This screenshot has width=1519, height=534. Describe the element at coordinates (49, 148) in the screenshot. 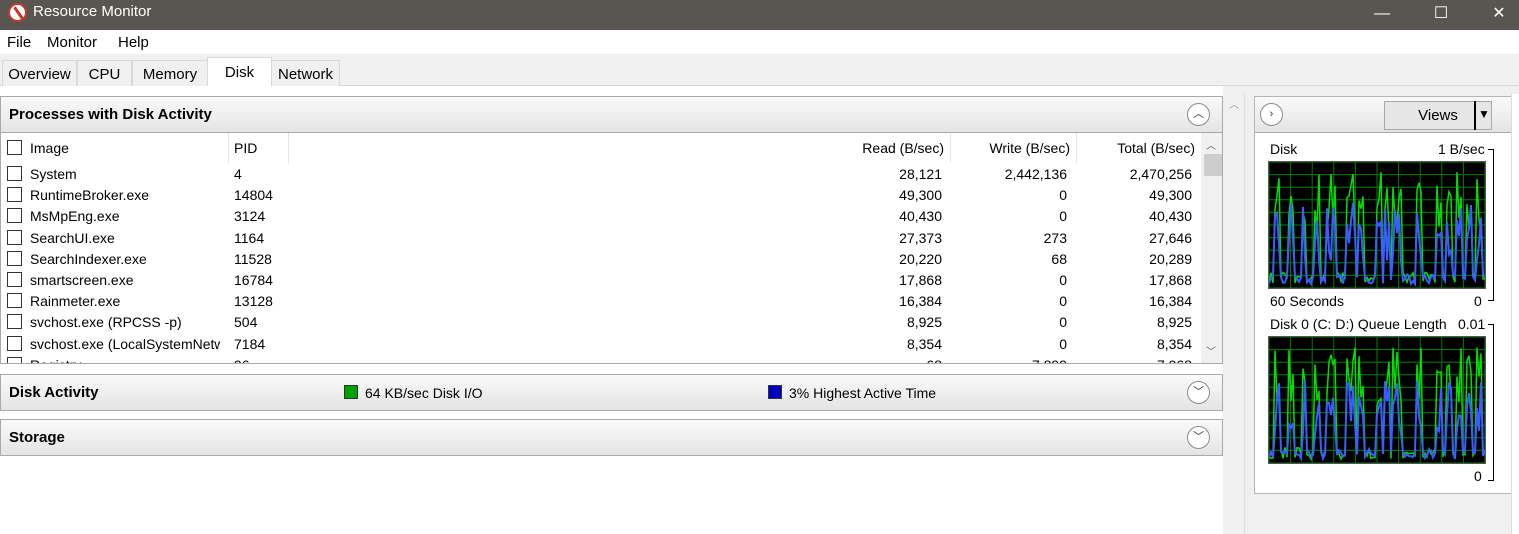

I see `col-image: Image` at that location.